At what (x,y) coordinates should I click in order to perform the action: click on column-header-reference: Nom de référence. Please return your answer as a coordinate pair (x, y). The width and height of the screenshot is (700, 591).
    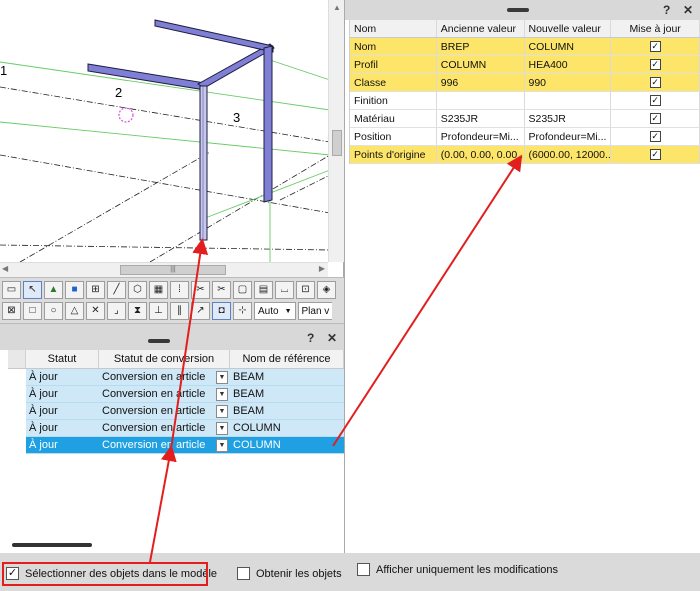
    Looking at the image, I should click on (287, 359).